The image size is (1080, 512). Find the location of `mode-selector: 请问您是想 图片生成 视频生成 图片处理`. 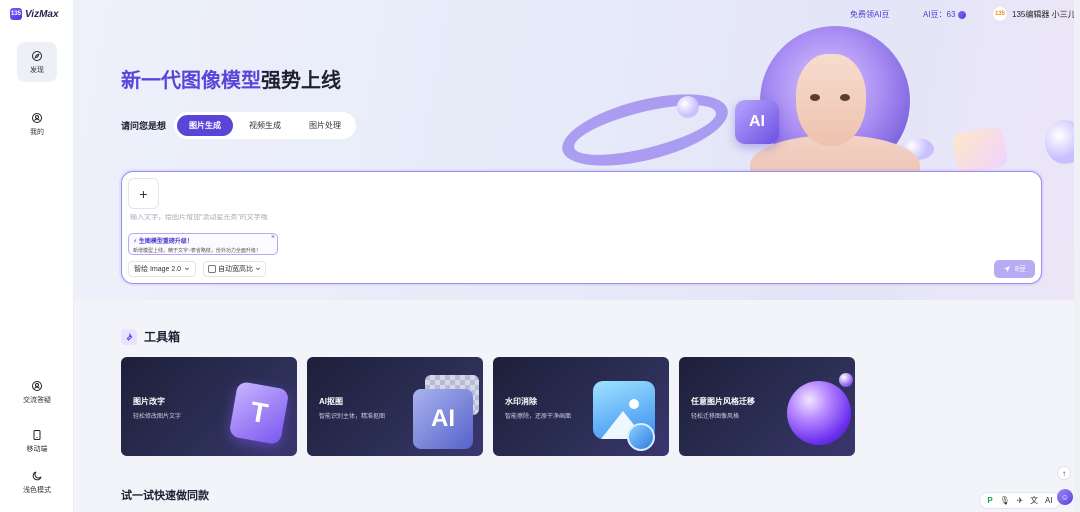

mode-selector: 请问您是想 图片生成 视频生成 图片处理 is located at coordinates (239, 125).